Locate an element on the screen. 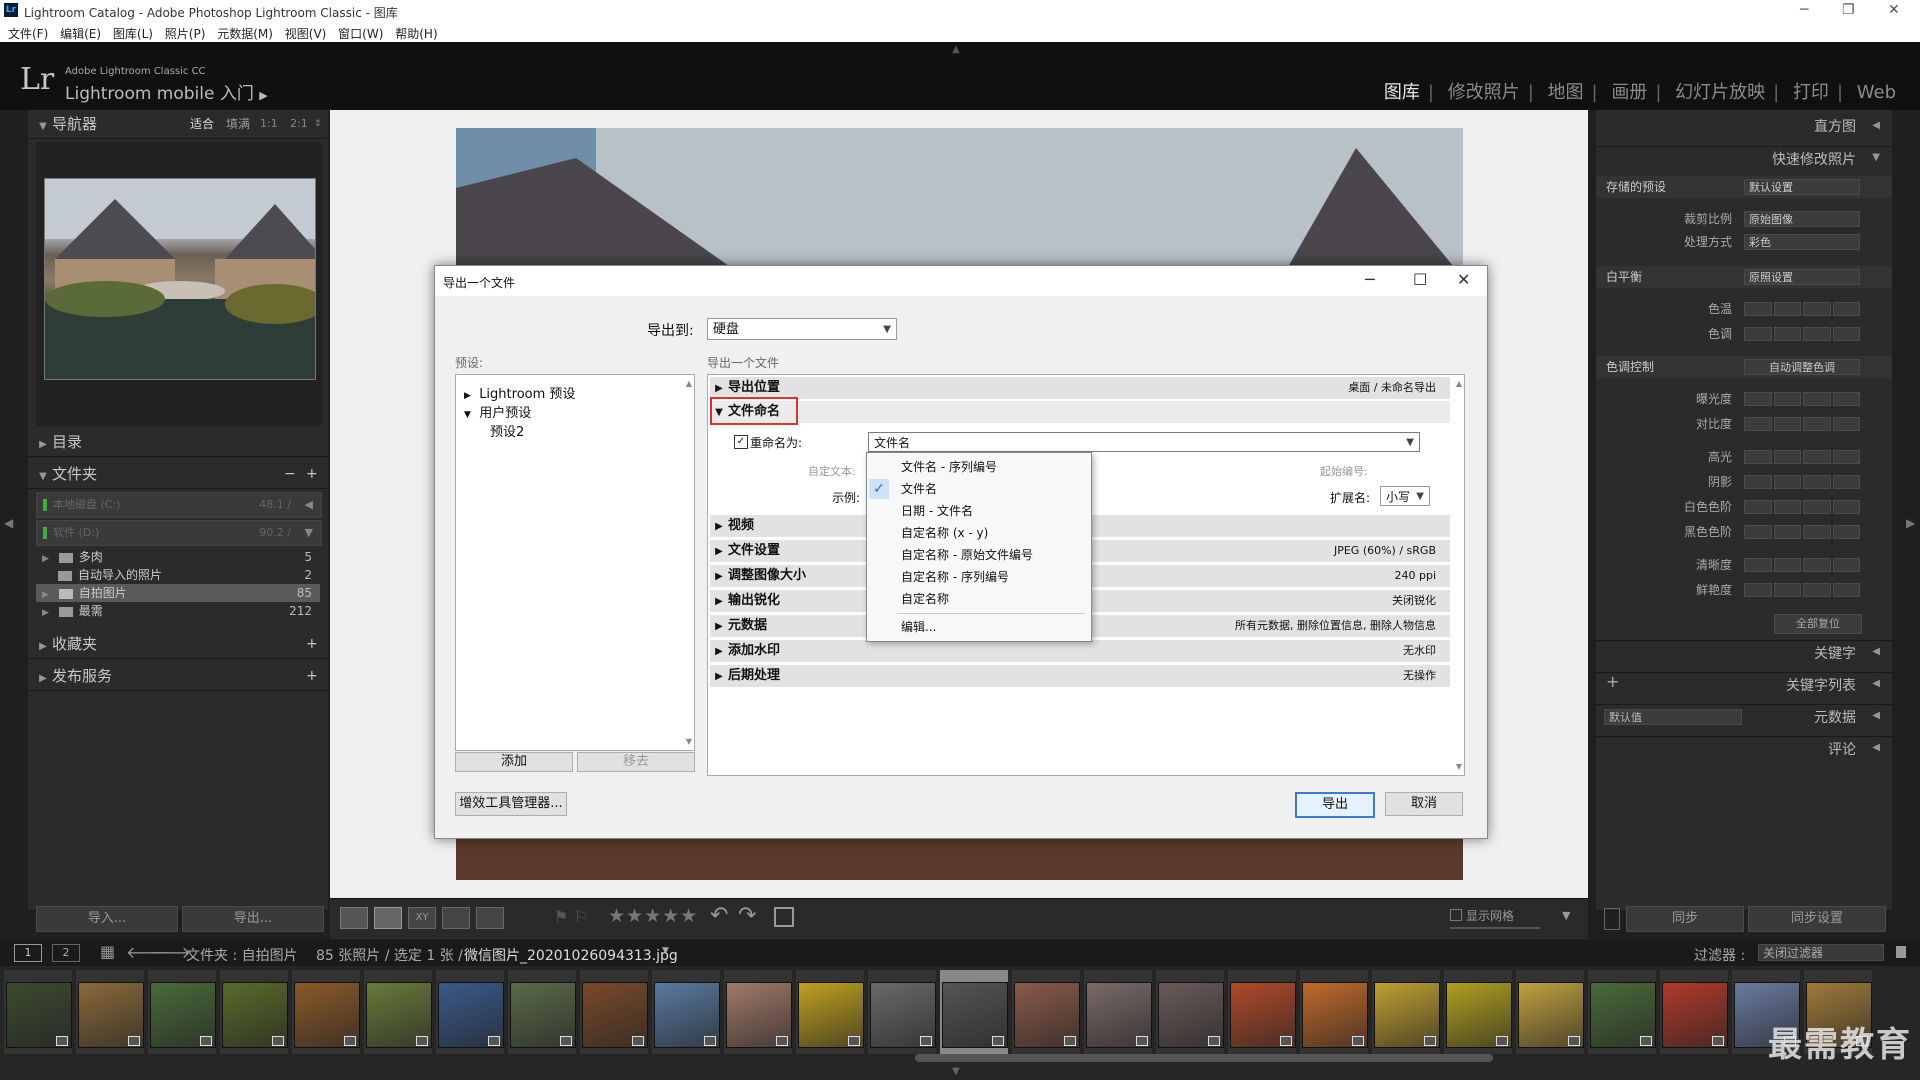  reset-all-button: 全部复位 is located at coordinates (1818, 624).